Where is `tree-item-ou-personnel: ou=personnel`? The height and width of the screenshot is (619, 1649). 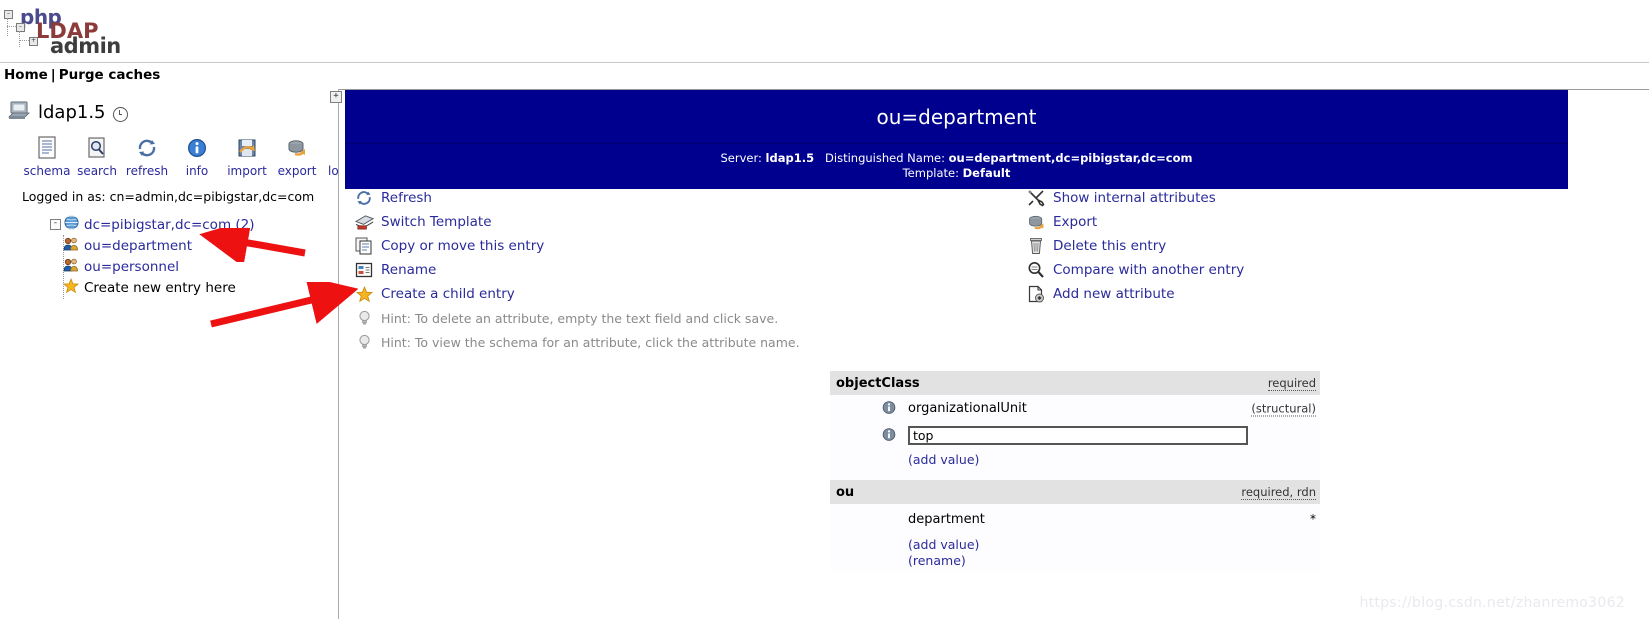 tree-item-ou-personnel: ou=personnel is located at coordinates (152, 266).